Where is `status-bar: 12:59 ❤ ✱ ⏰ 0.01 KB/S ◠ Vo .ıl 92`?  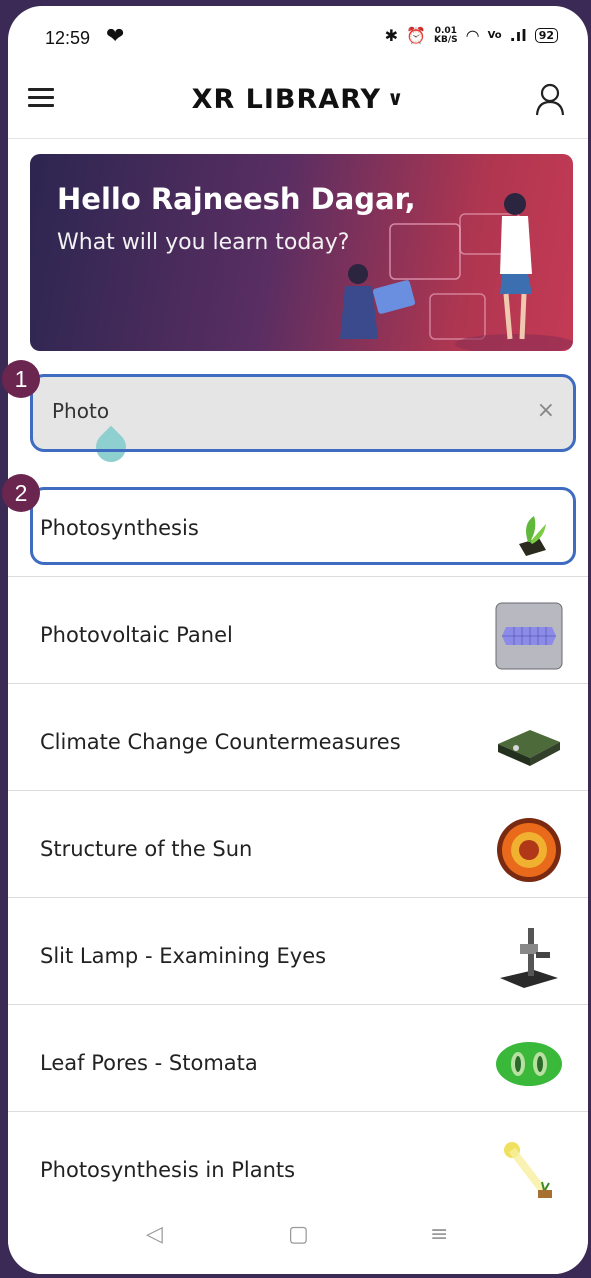
status-bar: 12:59 ❤ ✱ ⏰ 0.01 KB/S ◠ Vo .ıl 92 is located at coordinates (298, 37).